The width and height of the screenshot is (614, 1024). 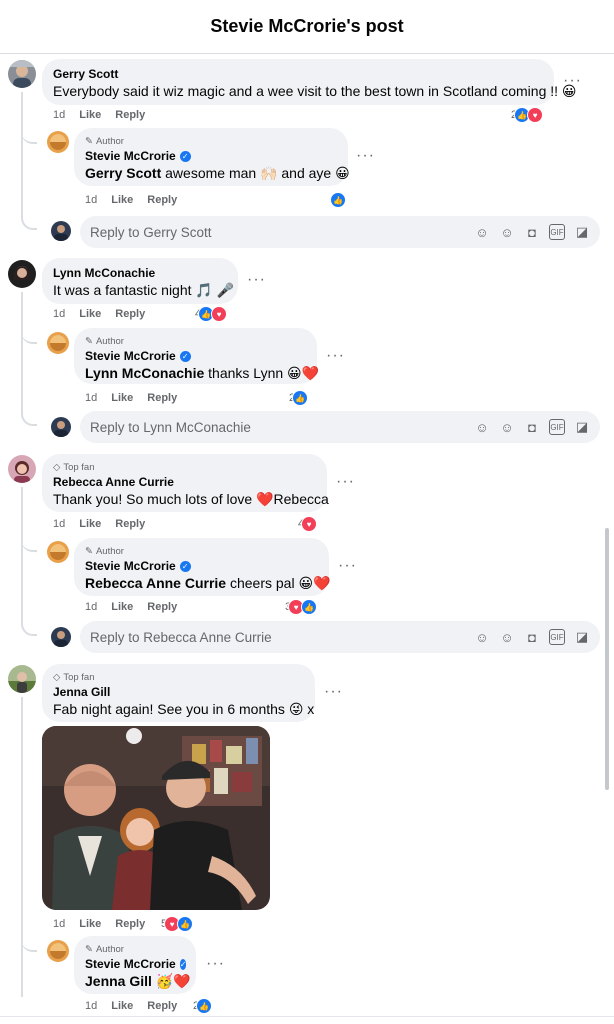 I want to click on thread-line, so click(x=29, y=535).